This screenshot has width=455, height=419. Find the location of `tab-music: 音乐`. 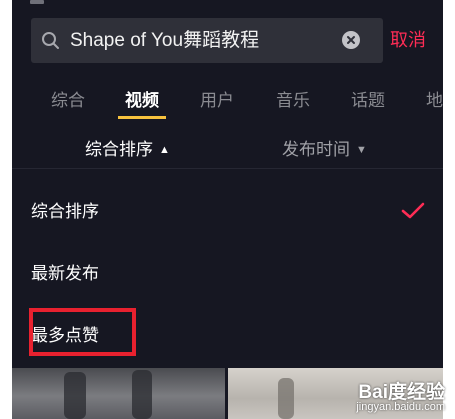

tab-music: 音乐 is located at coordinates (293, 98).